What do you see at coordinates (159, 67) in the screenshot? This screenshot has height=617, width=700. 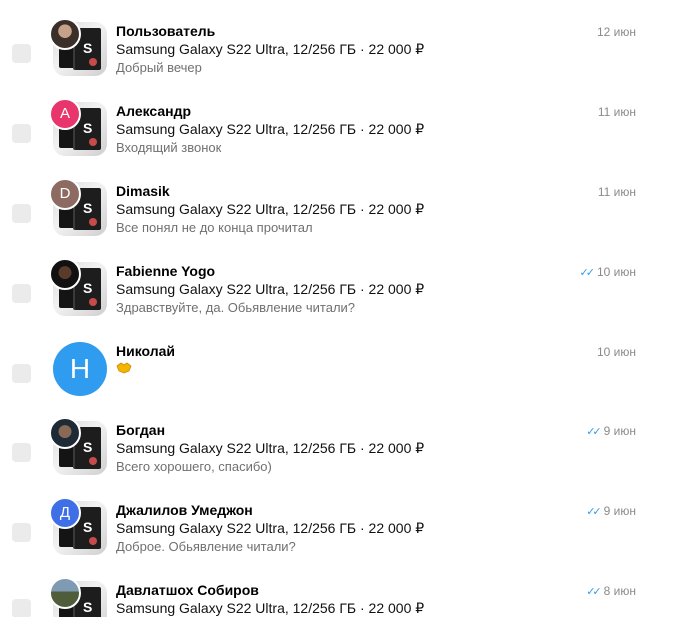 I see `last-message: Добрый вечер` at bounding box center [159, 67].